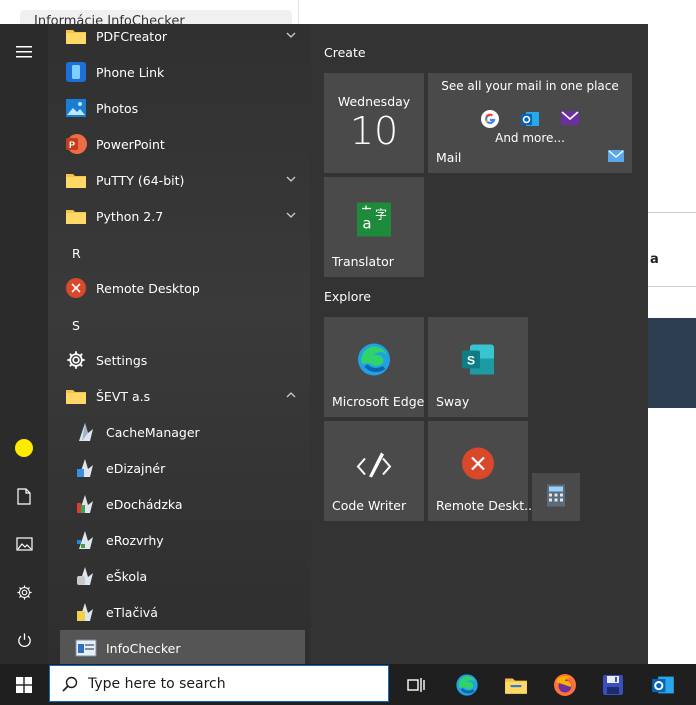  What do you see at coordinates (177, 216) in the screenshot?
I see `app-item-python: Python 2.7` at bounding box center [177, 216].